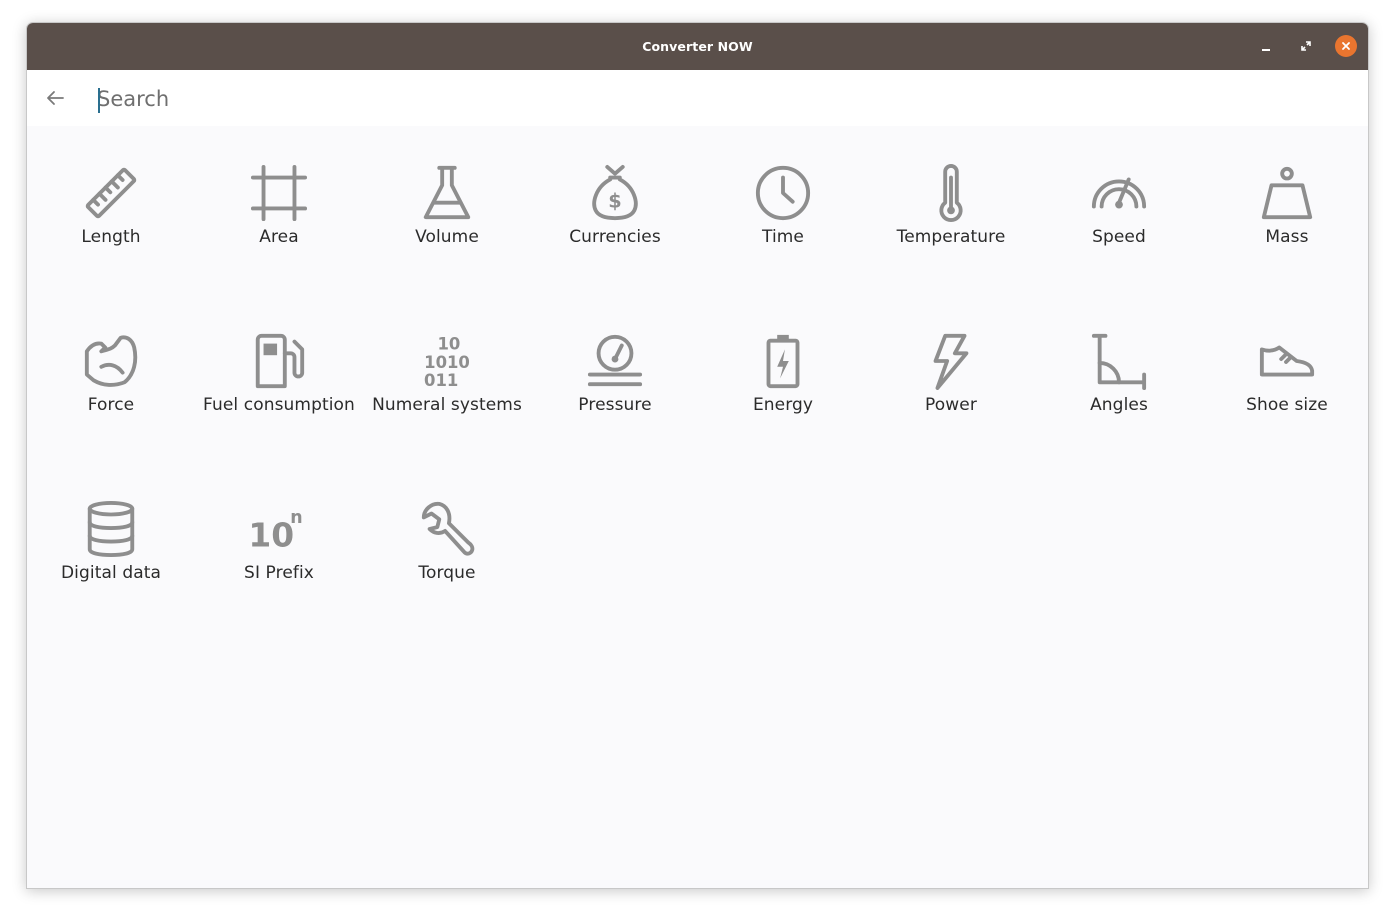 This screenshot has width=1395, height=918. I want to click on arm-flex-icon, so click(111, 361).